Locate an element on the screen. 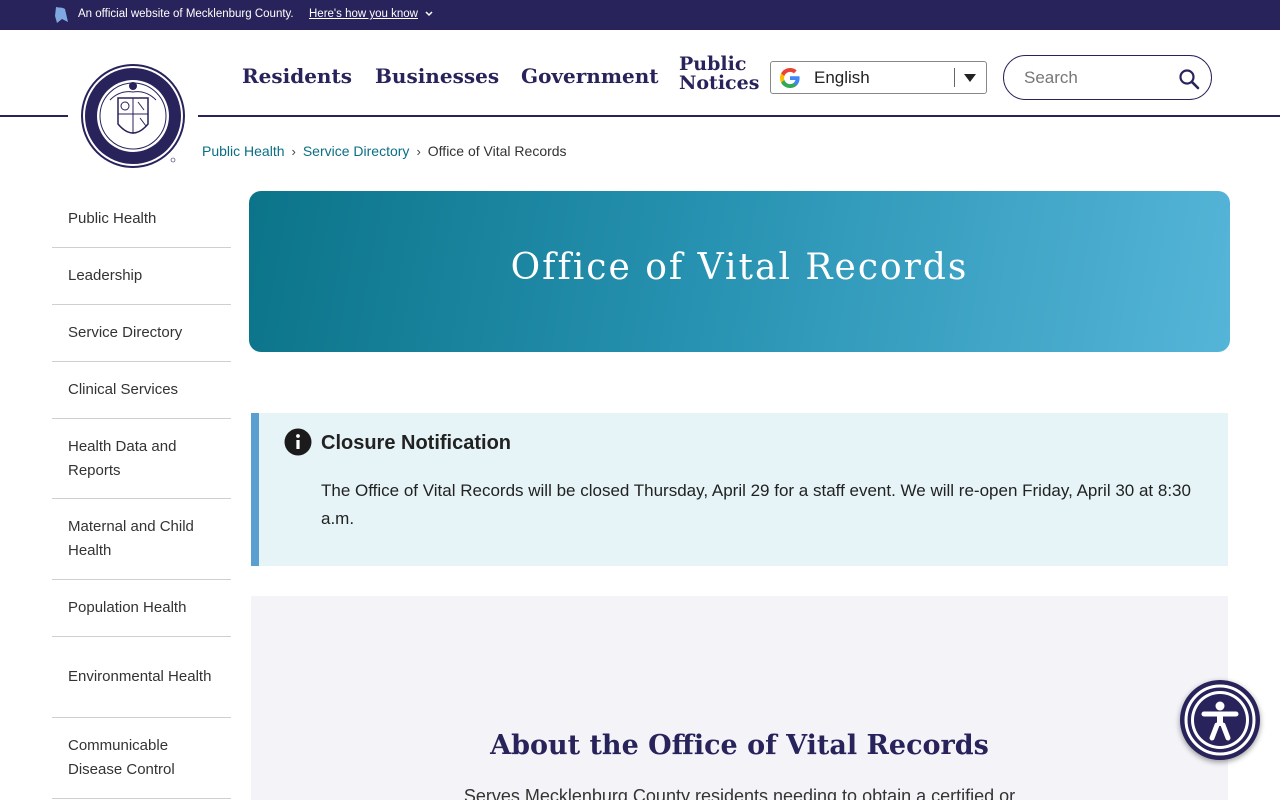 Image resolution: width=1280 pixels, height=800 pixels. language-select: English is located at coordinates (878, 77).